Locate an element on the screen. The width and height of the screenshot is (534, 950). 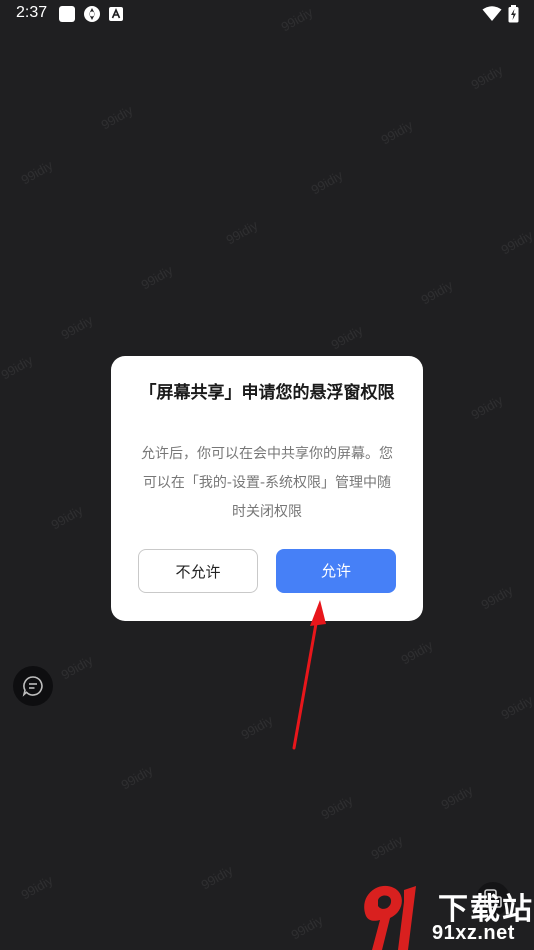
square-icon is located at coordinates (67, 16).